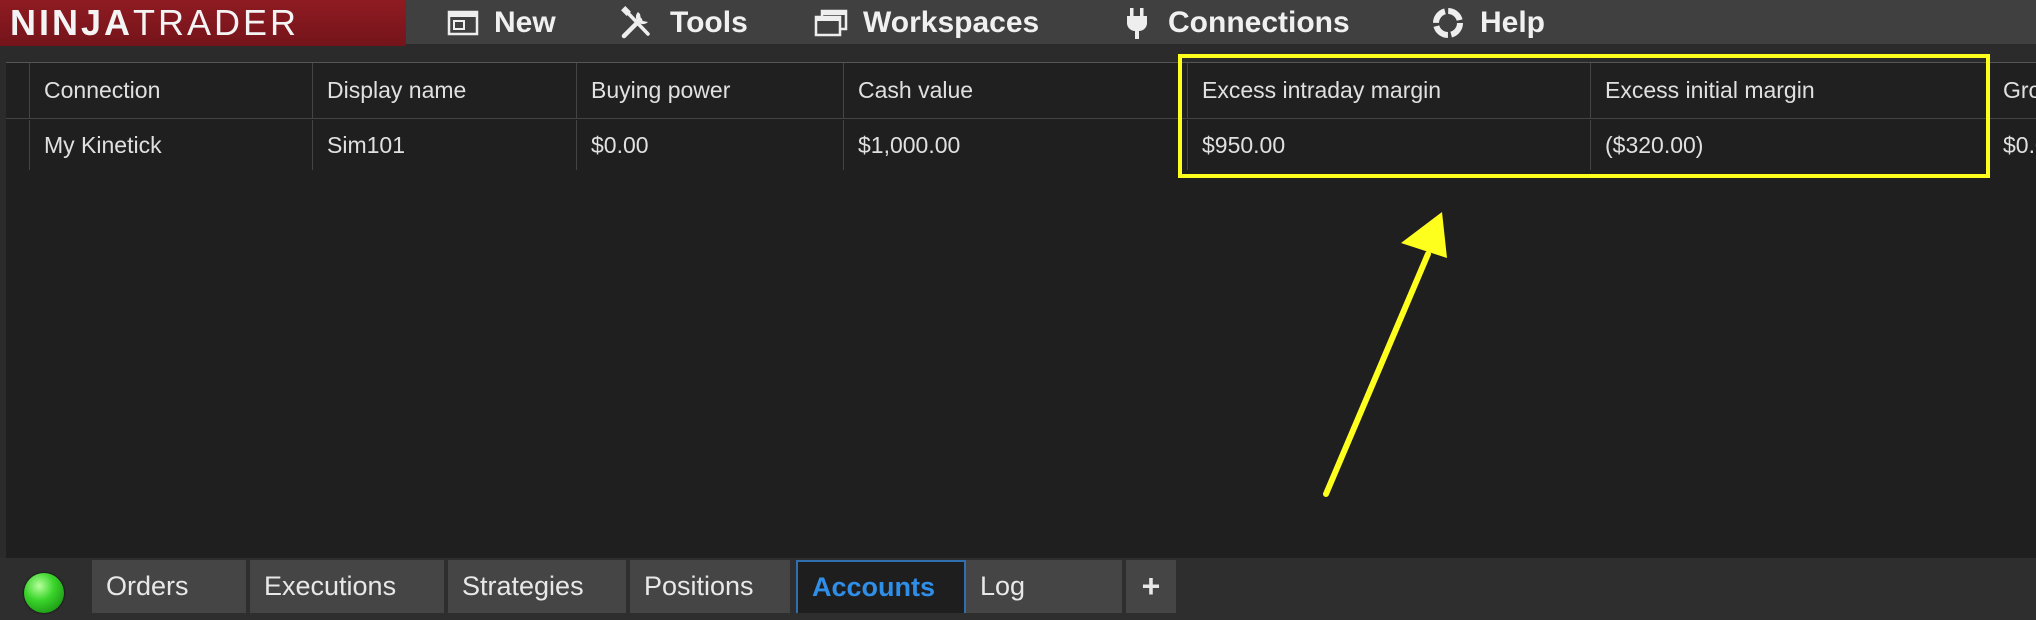 The width and height of the screenshot is (2036, 620). Describe the element at coordinates (1389, 90) in the screenshot. I see `column-header-excess-intraday-margin: Excess intraday margin` at that location.